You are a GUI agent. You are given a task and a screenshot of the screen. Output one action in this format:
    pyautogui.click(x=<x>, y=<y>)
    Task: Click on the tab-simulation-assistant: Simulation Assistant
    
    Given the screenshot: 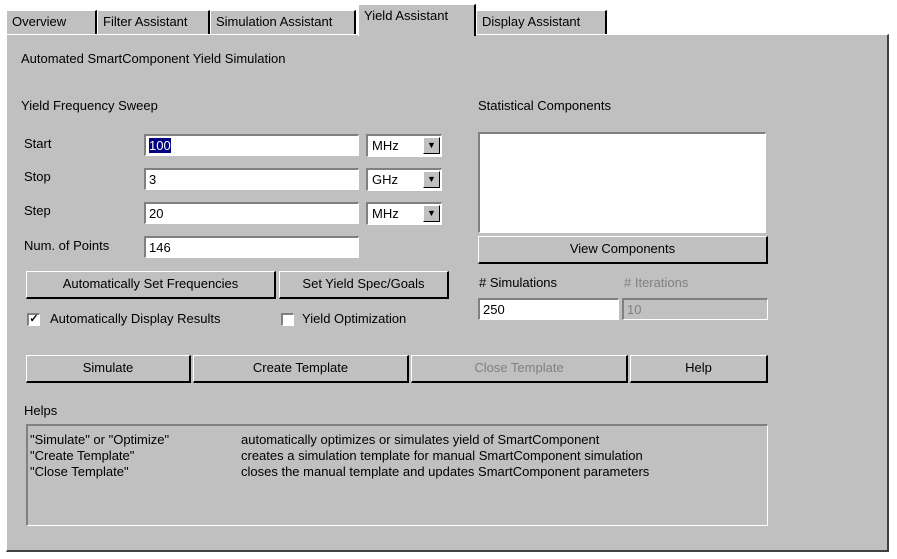 What is the action you would take?
    pyautogui.click(x=283, y=22)
    